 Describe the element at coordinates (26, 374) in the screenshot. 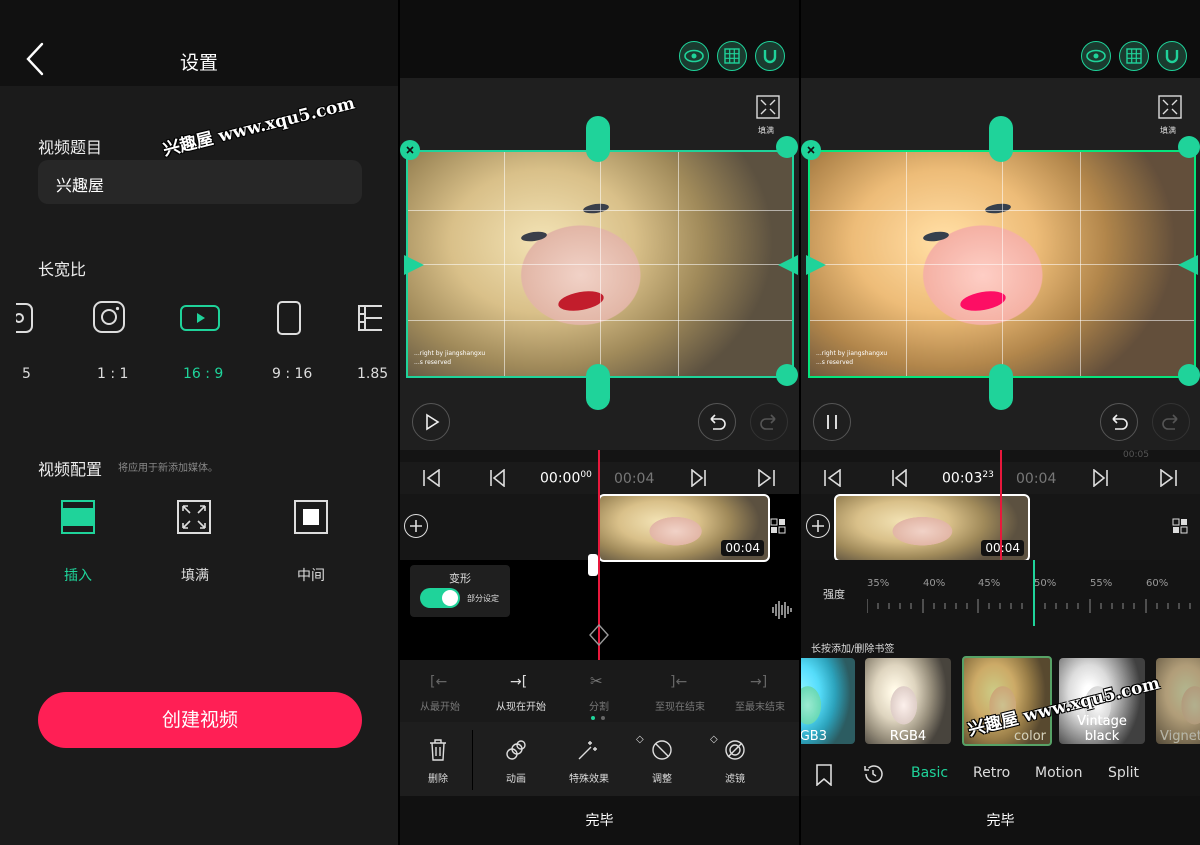

I see `aspect-ratio-5: 5` at that location.